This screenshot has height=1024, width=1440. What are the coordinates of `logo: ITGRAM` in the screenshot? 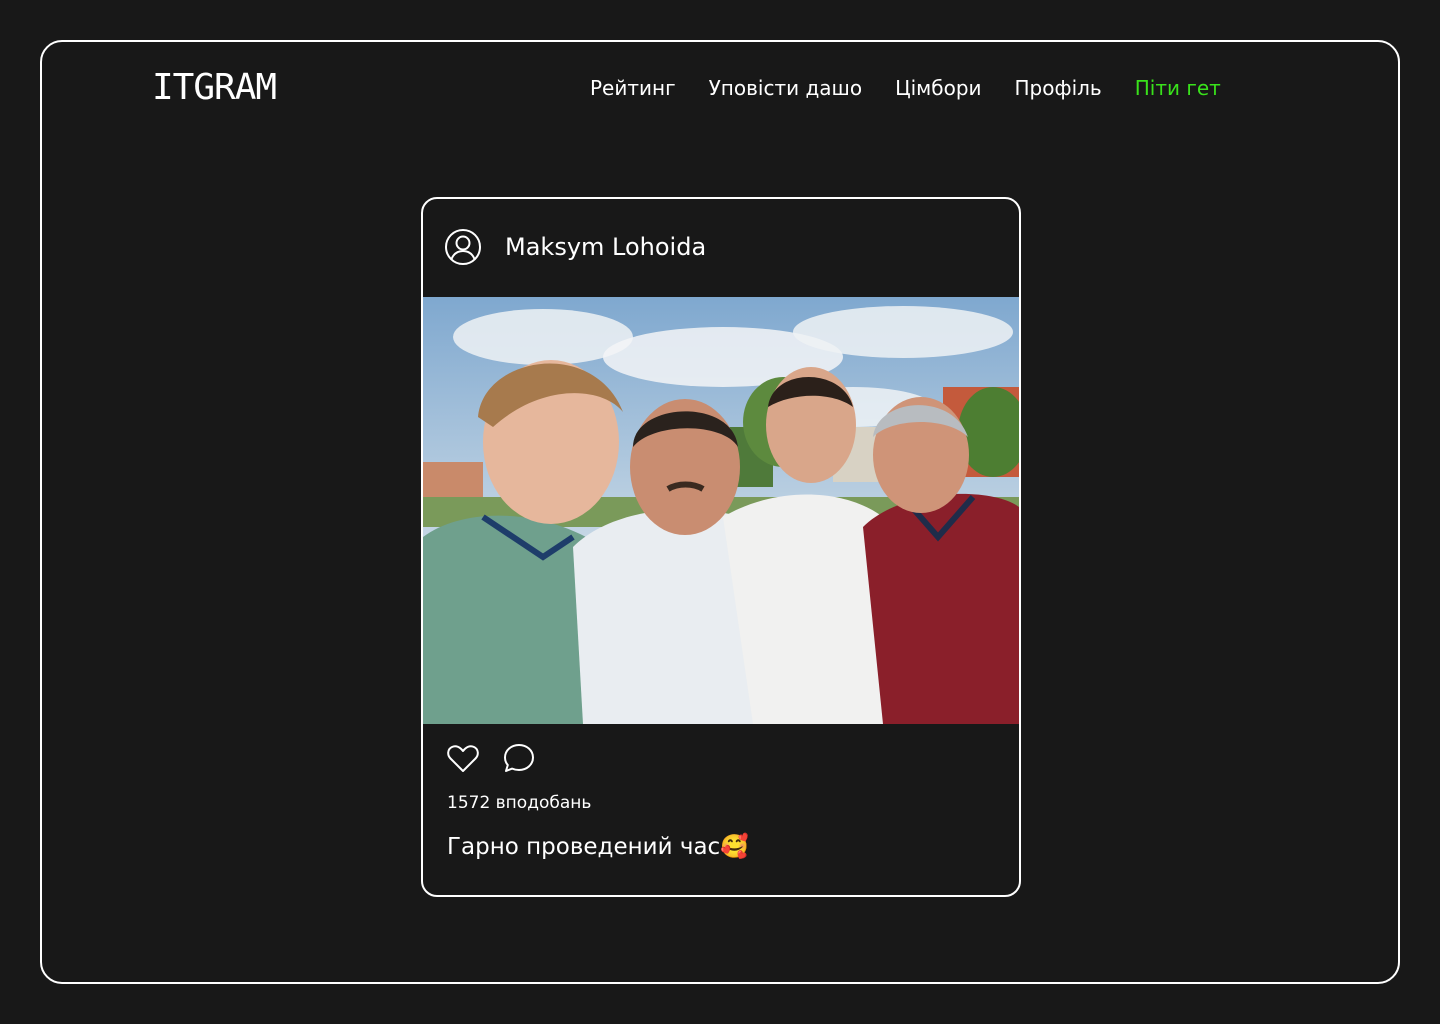 It's located at (214, 88).